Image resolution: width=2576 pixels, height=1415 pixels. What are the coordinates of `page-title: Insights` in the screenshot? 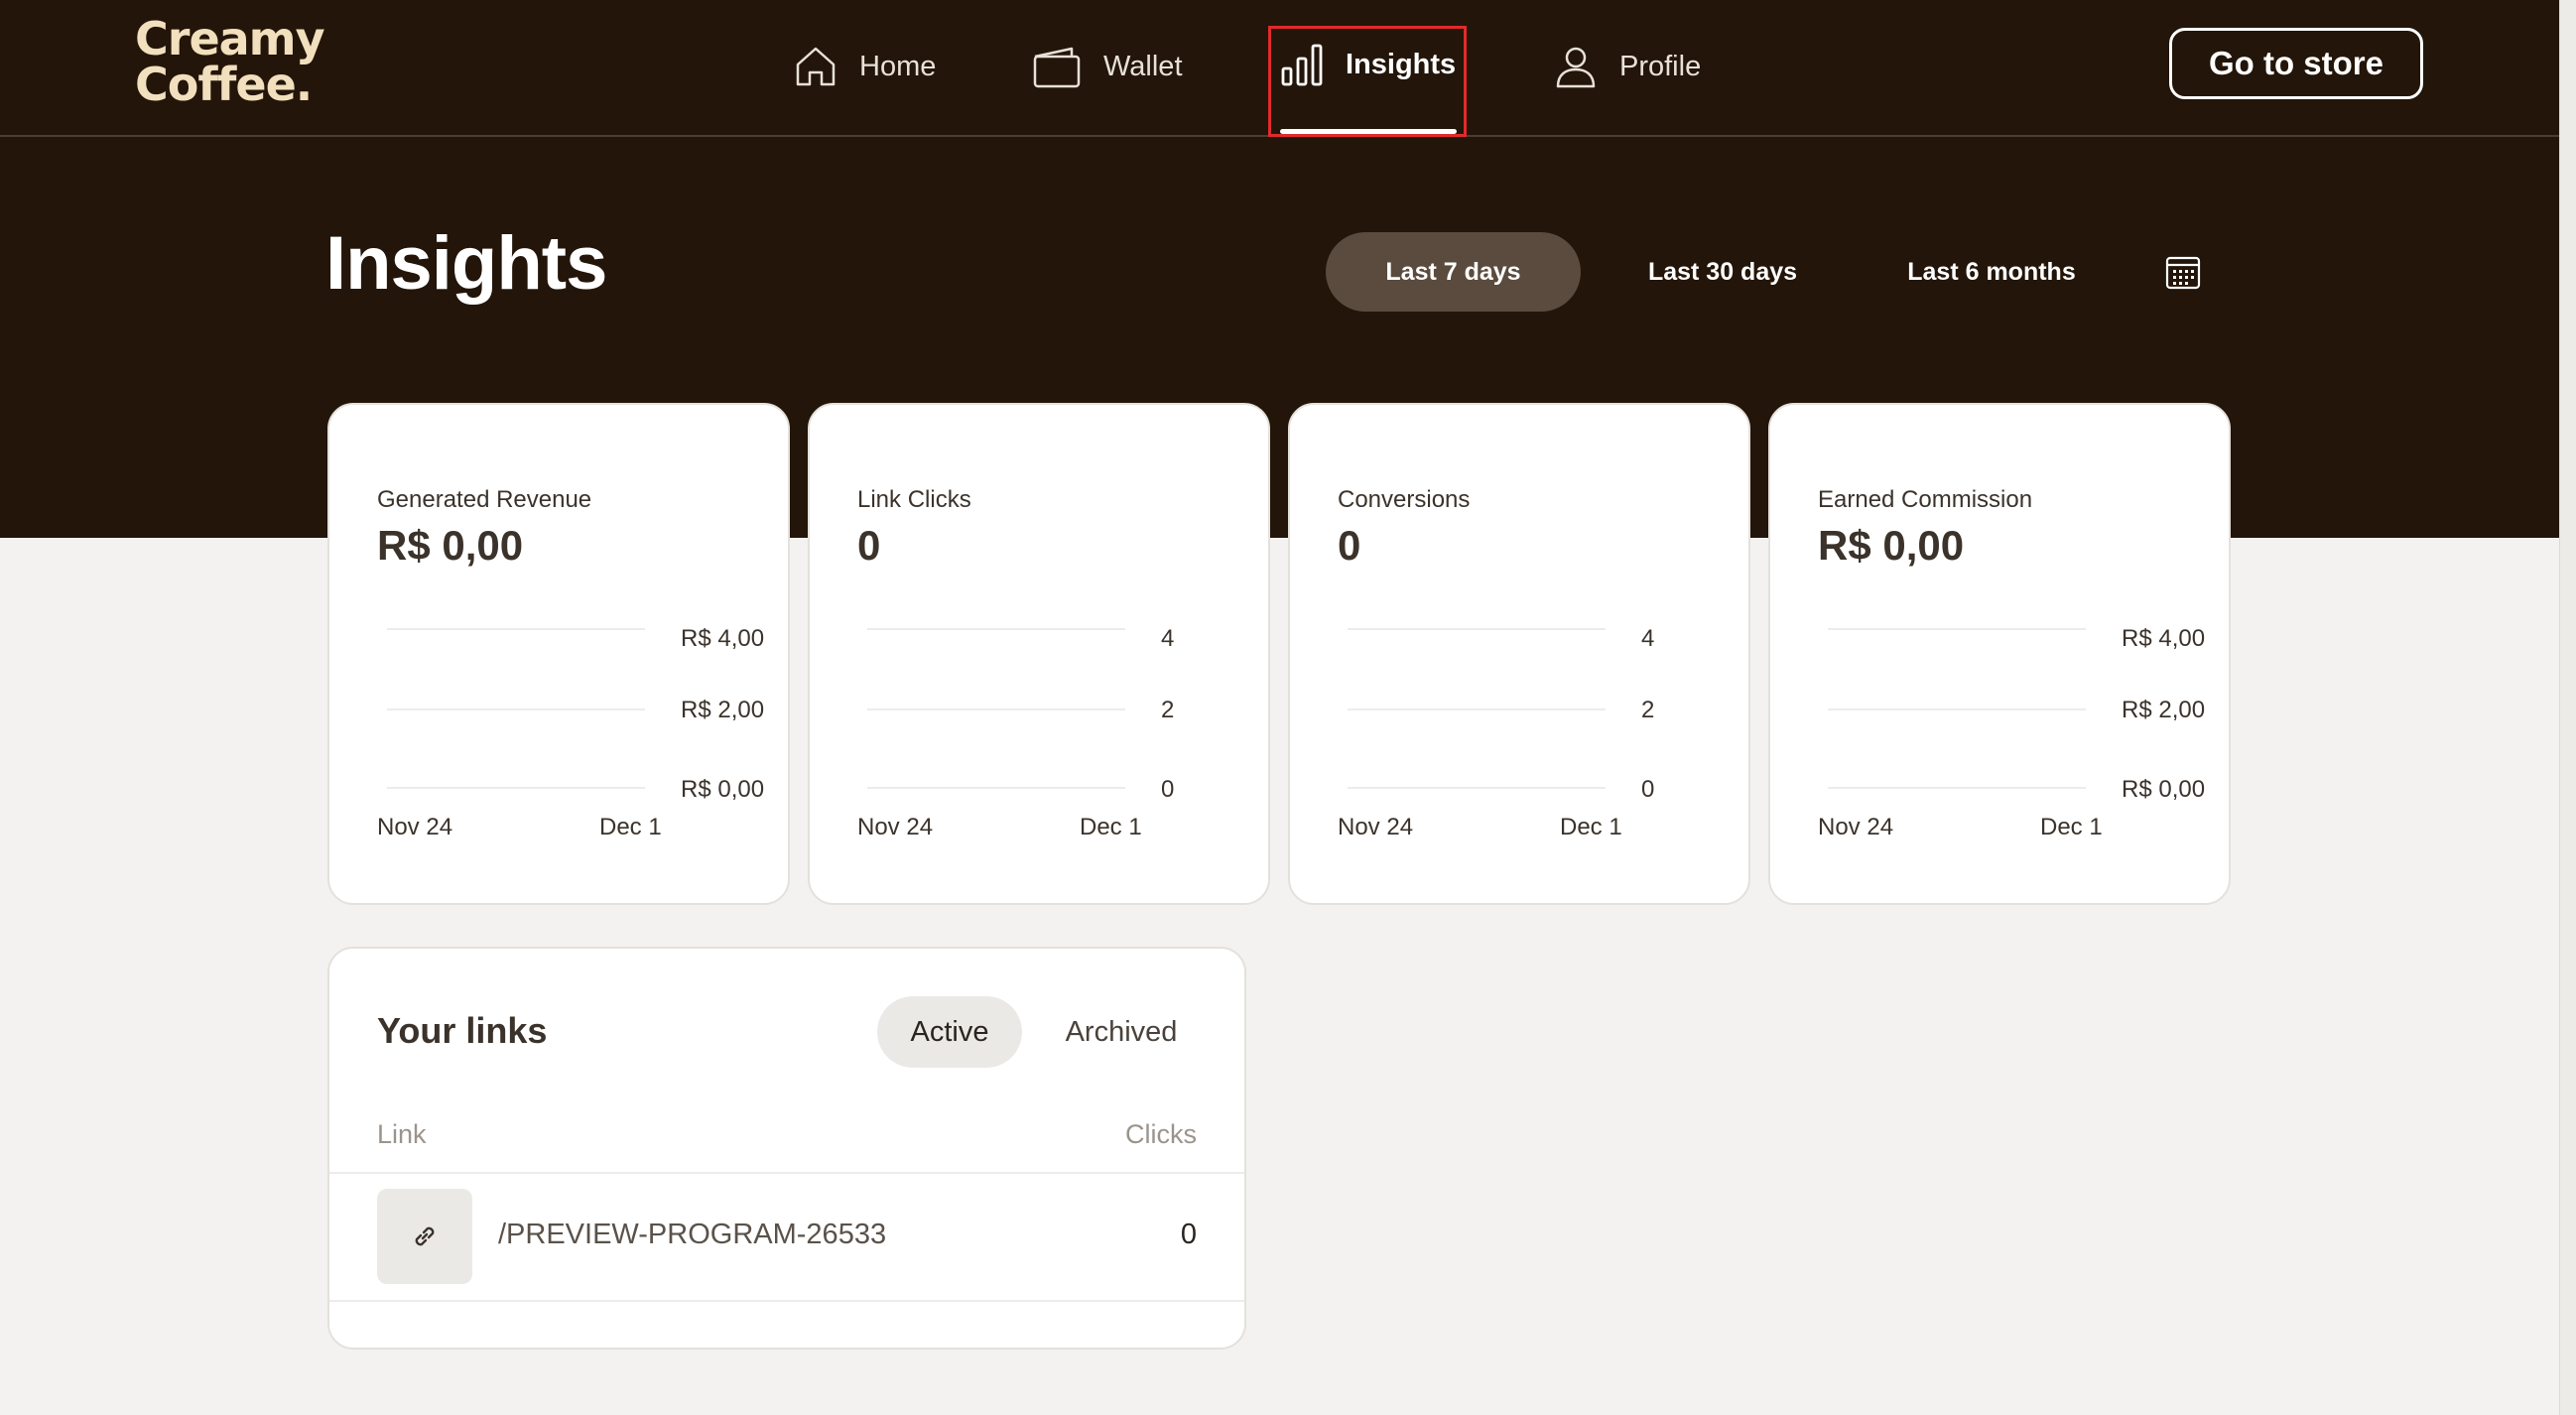 It's located at (466, 263).